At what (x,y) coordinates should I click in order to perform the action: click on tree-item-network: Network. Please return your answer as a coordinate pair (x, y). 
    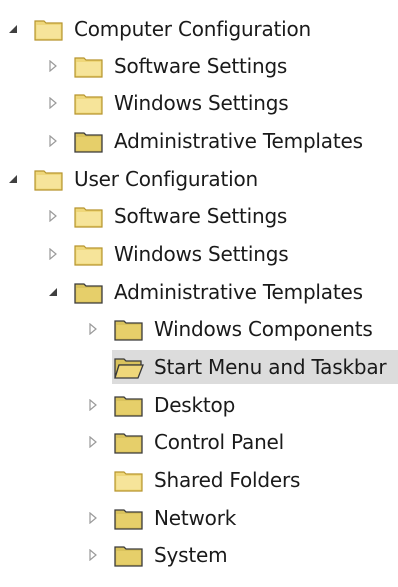
    Looking at the image, I should click on (161, 518).